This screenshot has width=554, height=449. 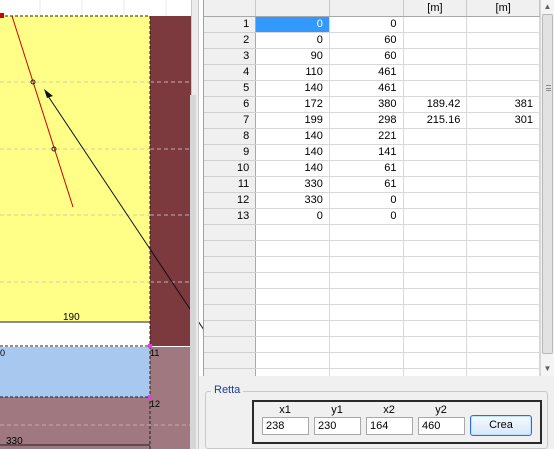 I want to click on table-row: 11 330 61, so click(x=372, y=184).